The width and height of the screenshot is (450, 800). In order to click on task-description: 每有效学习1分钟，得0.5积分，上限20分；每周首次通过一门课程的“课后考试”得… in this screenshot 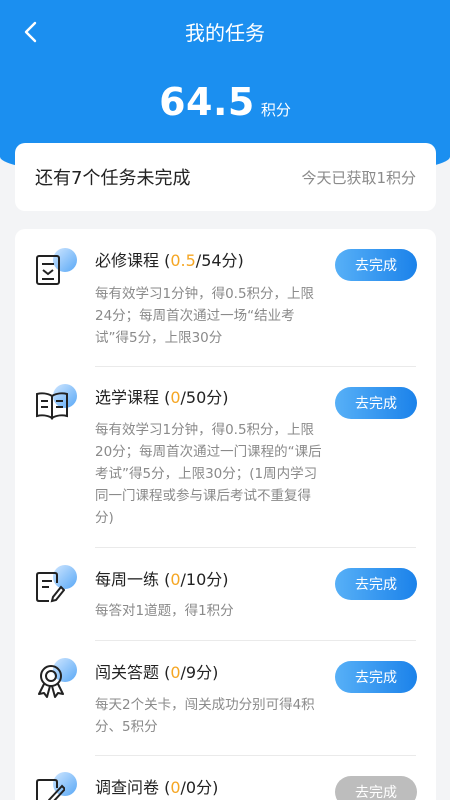, I will do `click(208, 474)`.